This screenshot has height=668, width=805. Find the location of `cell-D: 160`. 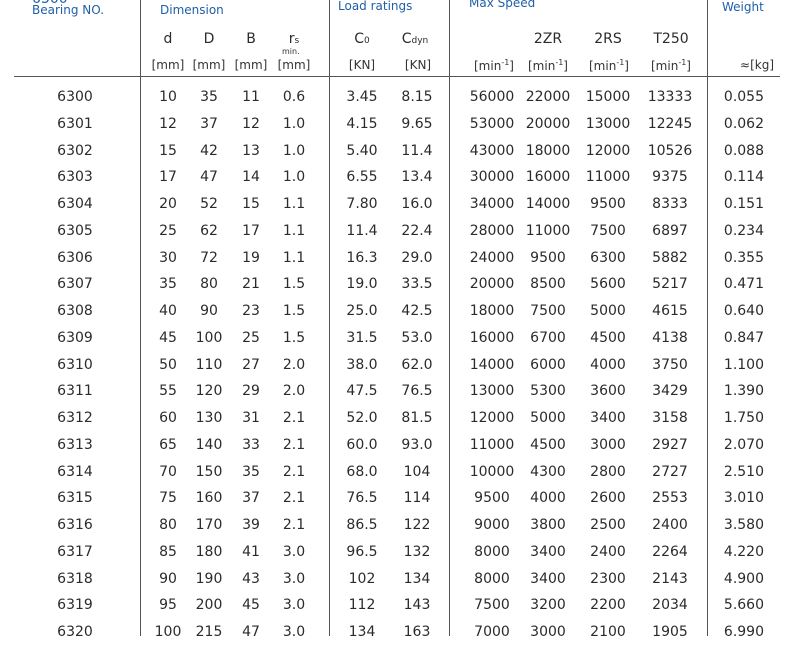

cell-D: 160 is located at coordinates (209, 498).